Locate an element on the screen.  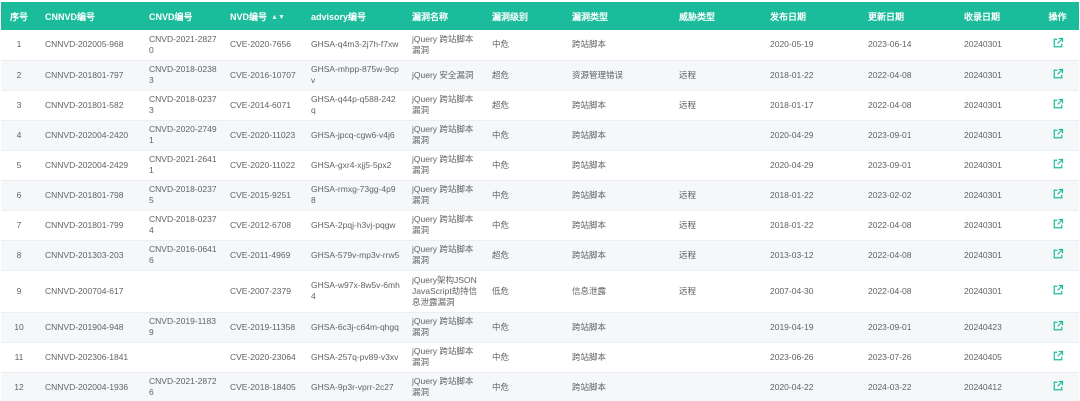
cell-seq: 8 is located at coordinates (19, 254).